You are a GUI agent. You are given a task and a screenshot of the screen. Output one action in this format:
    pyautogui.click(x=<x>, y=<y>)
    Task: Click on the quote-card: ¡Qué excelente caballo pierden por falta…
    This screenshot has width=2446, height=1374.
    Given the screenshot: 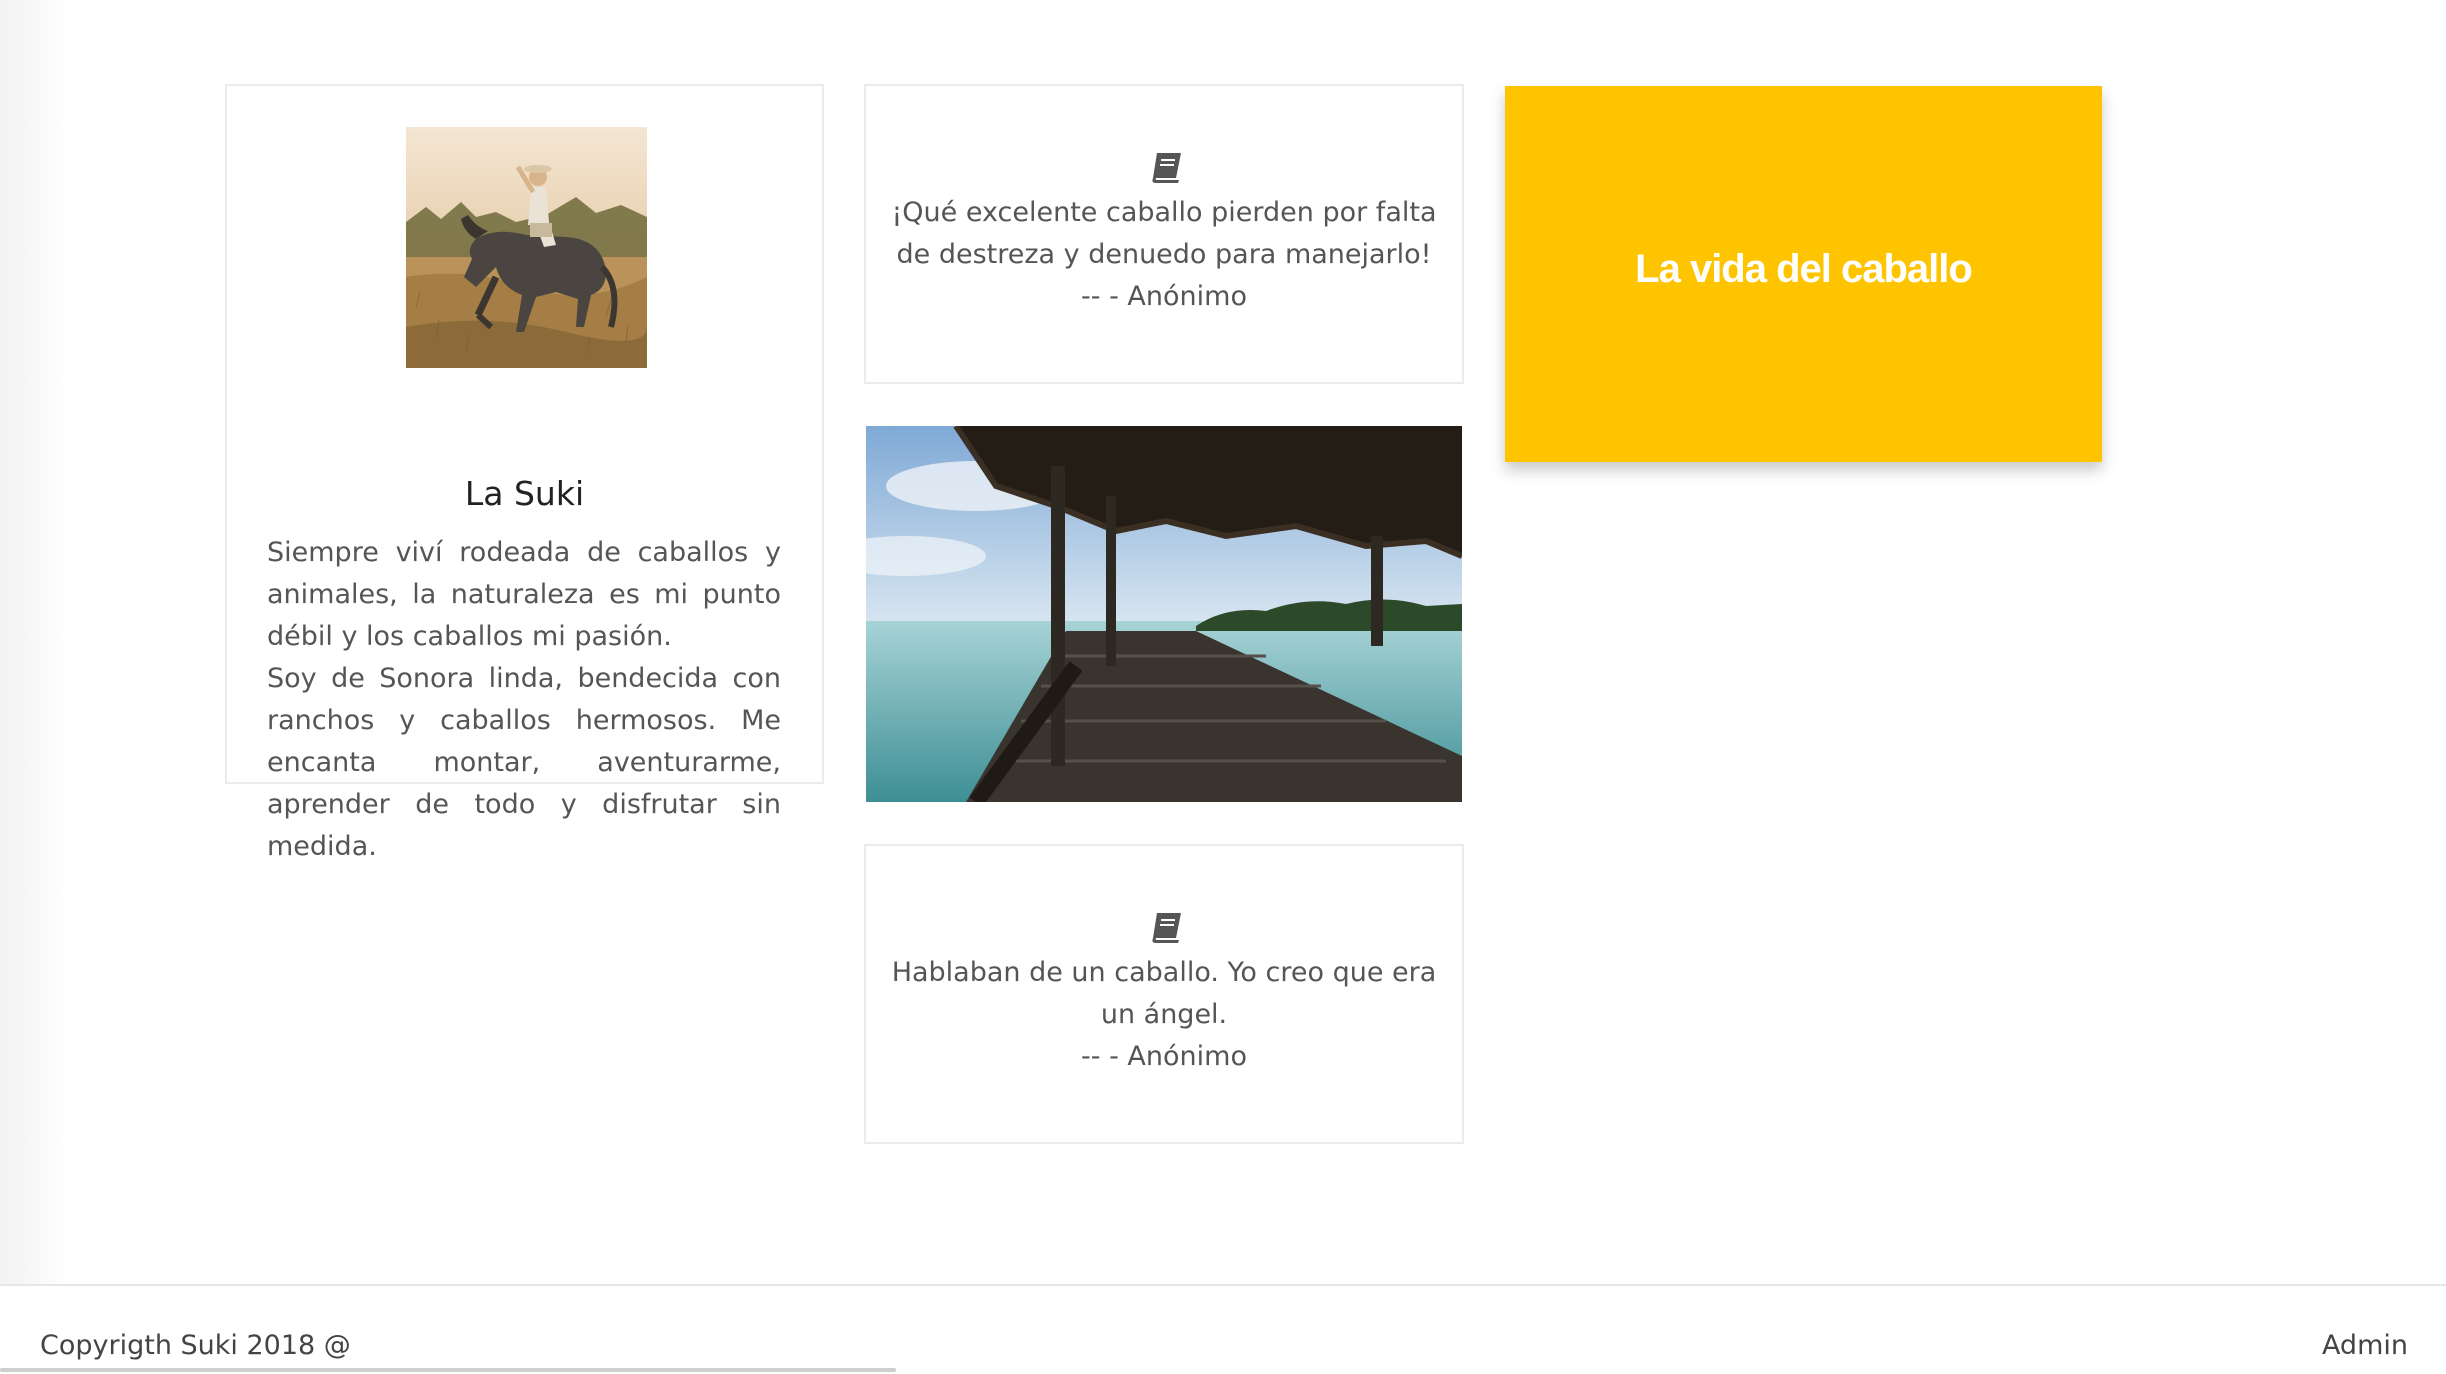 What is the action you would take?
    pyautogui.click(x=1164, y=234)
    